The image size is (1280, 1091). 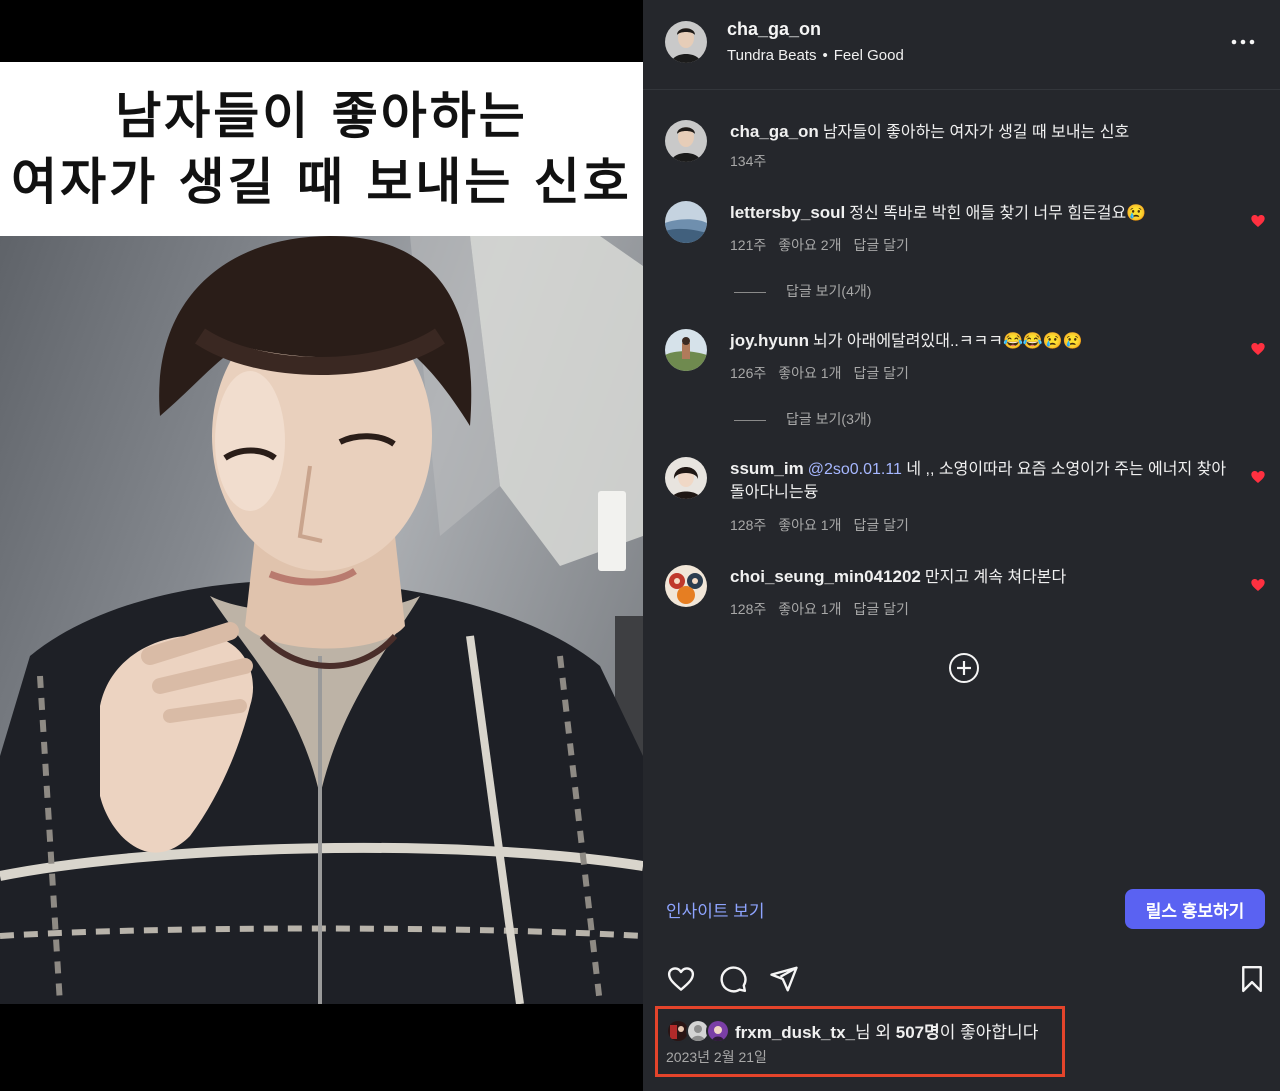 I want to click on comment-mention: @2so0.01.11, so click(x=855, y=469).